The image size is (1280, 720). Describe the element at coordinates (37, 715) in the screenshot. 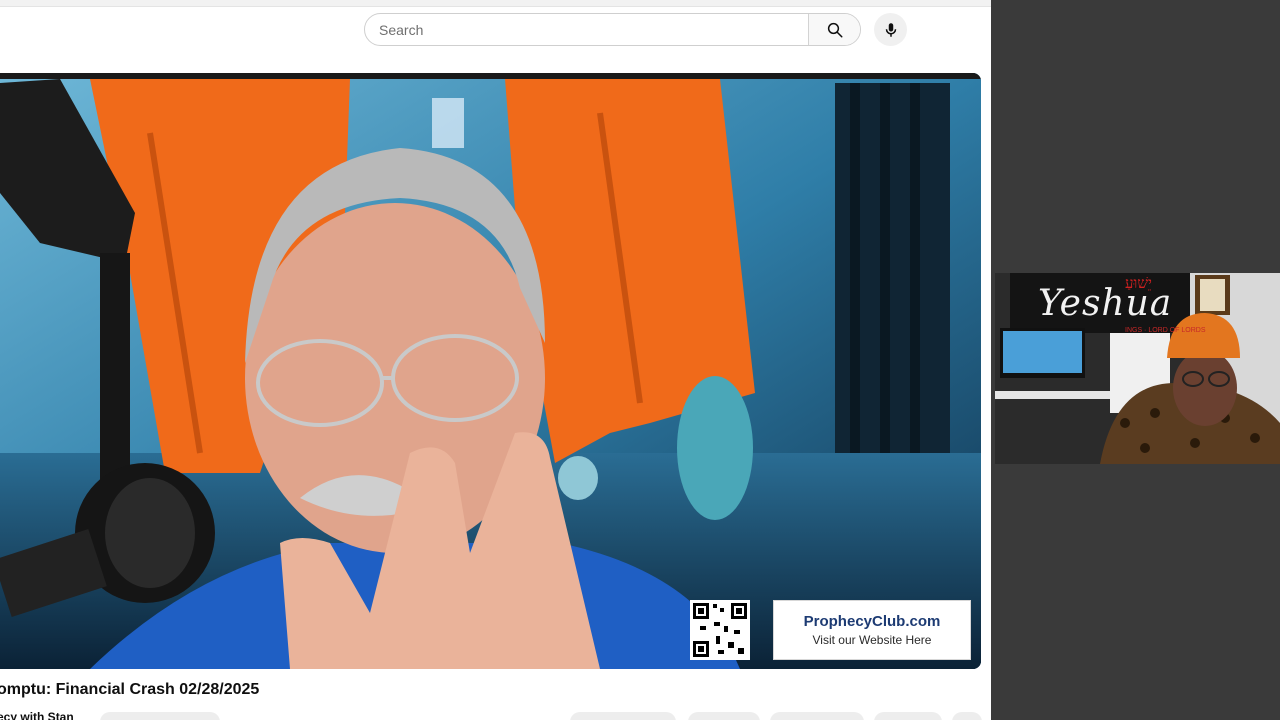

I see `channel-name: ecy with Stan` at that location.